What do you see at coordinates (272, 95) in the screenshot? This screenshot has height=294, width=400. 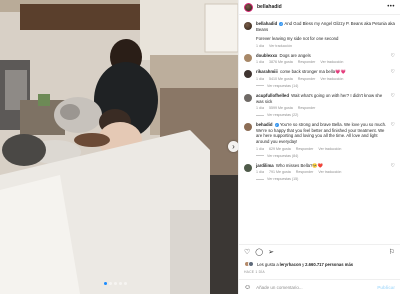 I see `comment-username: acupfullofhelled` at bounding box center [272, 95].